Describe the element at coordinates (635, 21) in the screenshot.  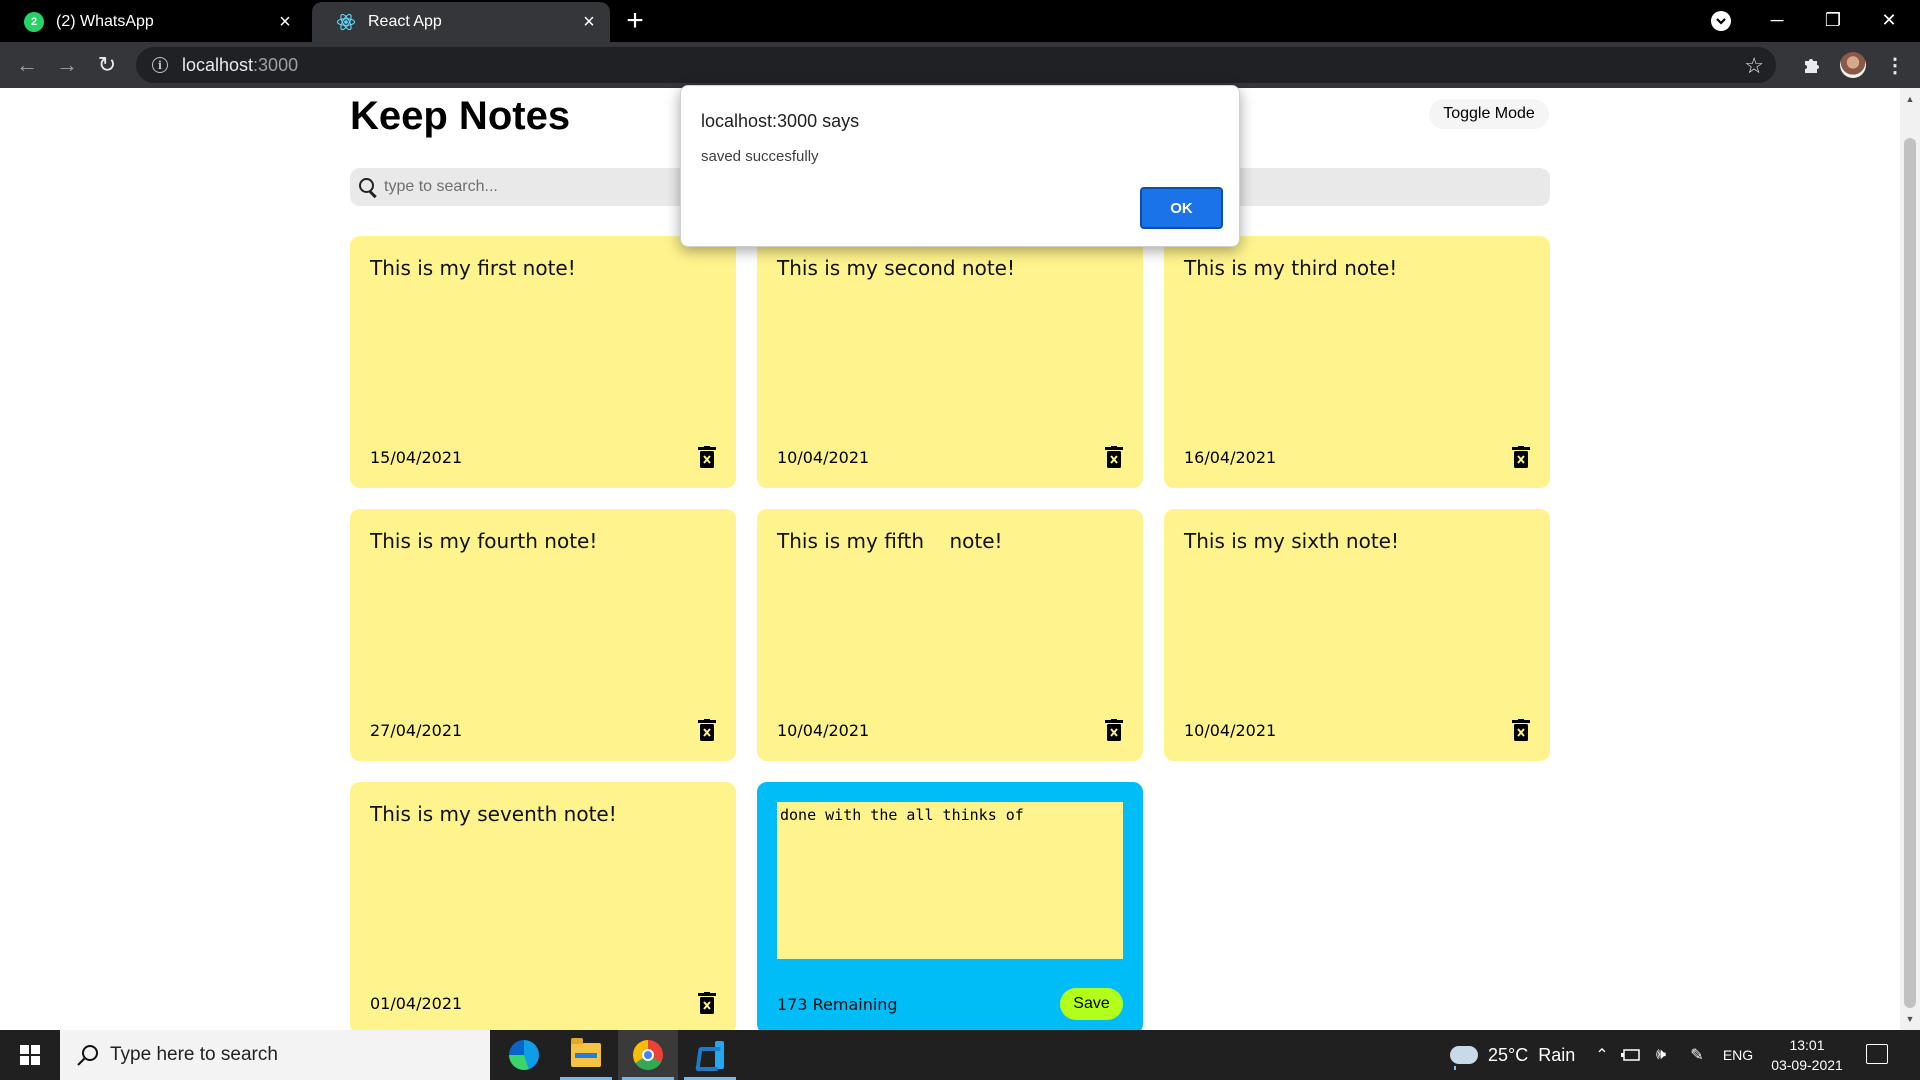
I see `new-tab-button: +` at that location.